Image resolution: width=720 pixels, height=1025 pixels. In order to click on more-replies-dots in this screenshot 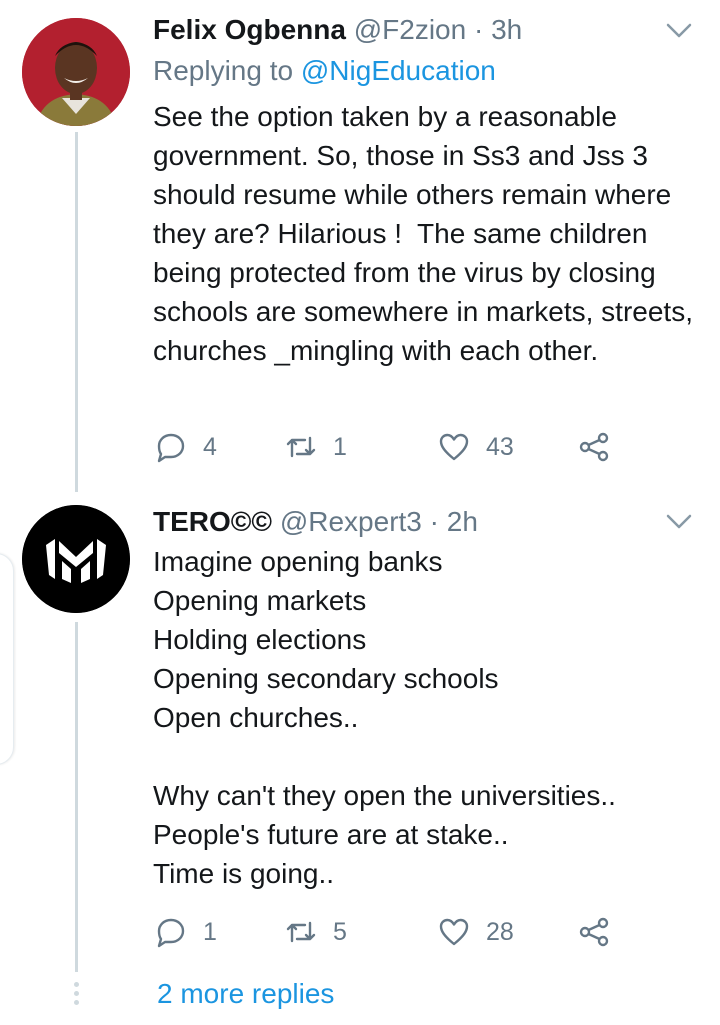, I will do `click(76, 995)`.